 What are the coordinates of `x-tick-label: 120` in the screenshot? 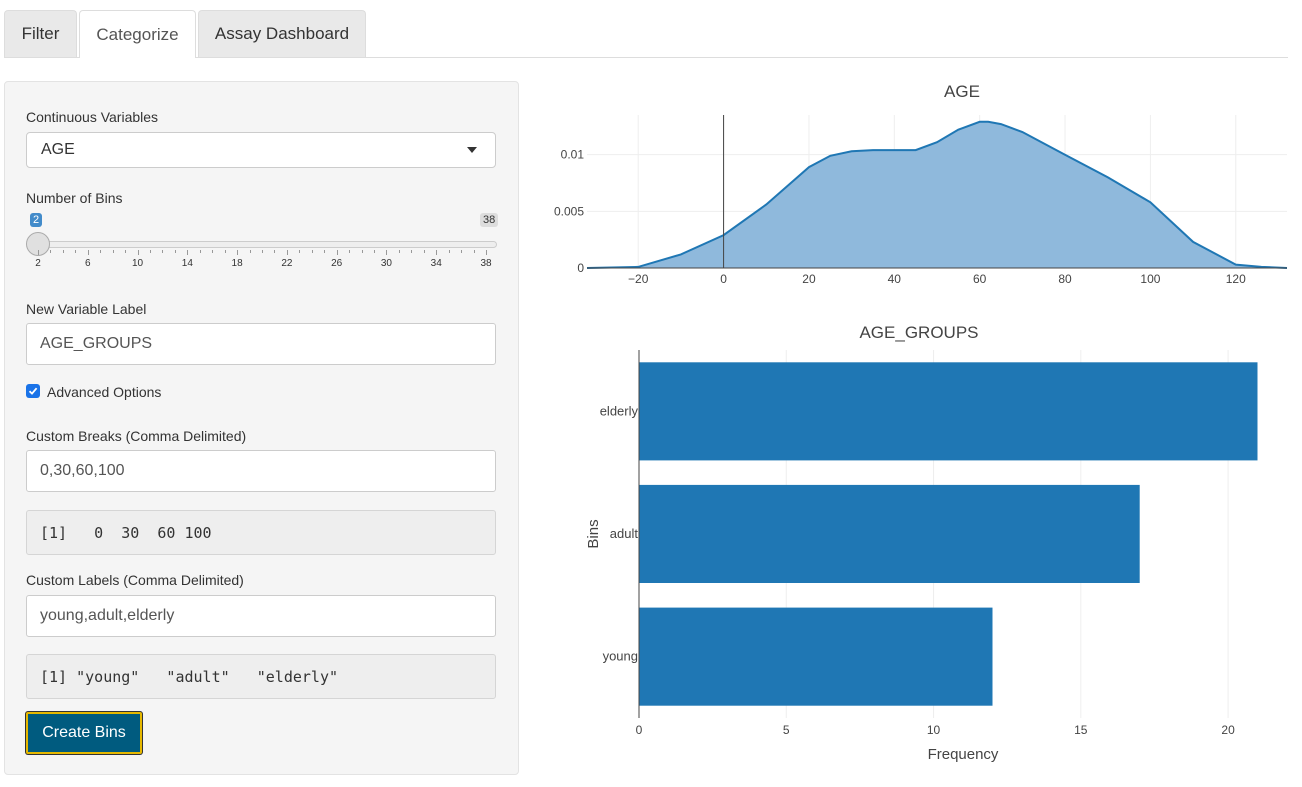 It's located at (1236, 279).